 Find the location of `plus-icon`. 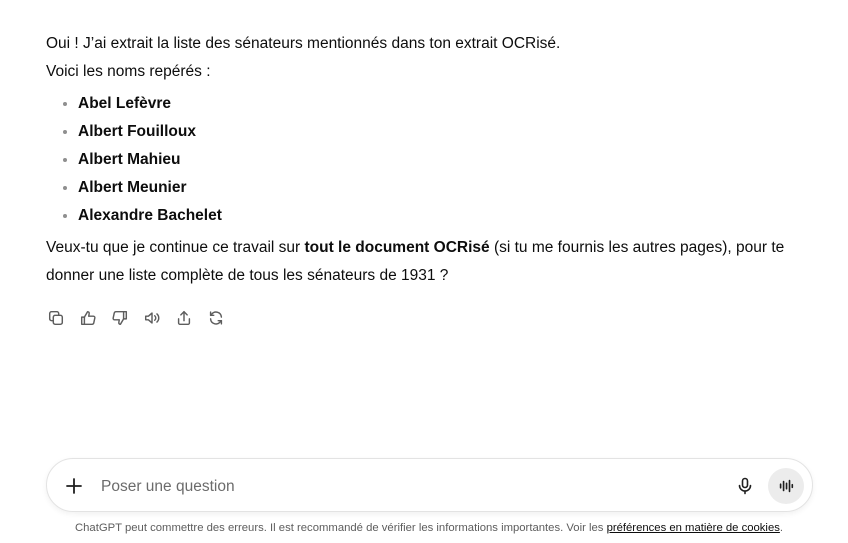

plus-icon is located at coordinates (74, 486).